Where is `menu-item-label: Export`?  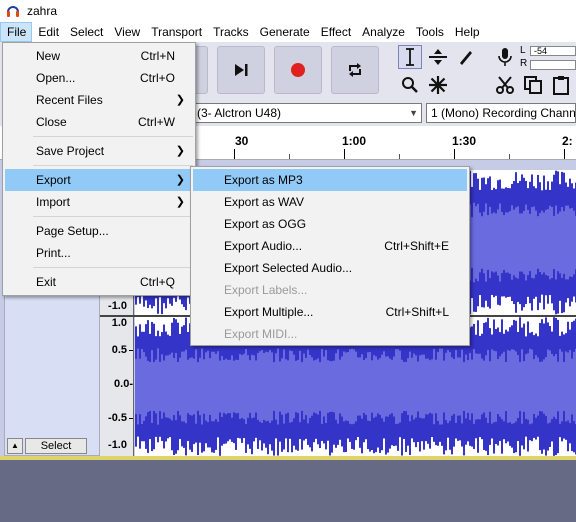
menu-item-label: Export is located at coordinates (53, 180).